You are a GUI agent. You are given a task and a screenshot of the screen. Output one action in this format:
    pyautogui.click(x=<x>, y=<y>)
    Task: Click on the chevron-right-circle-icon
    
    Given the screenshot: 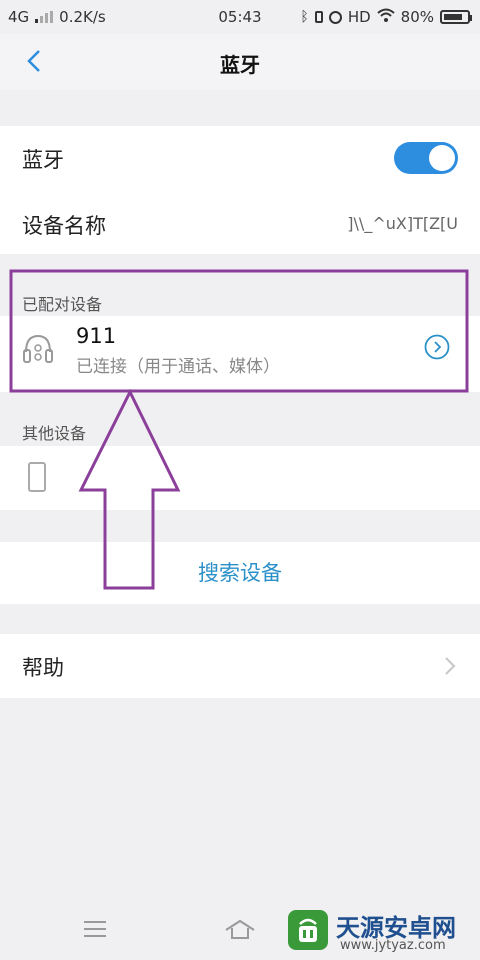 What is the action you would take?
    pyautogui.click(x=437, y=347)
    